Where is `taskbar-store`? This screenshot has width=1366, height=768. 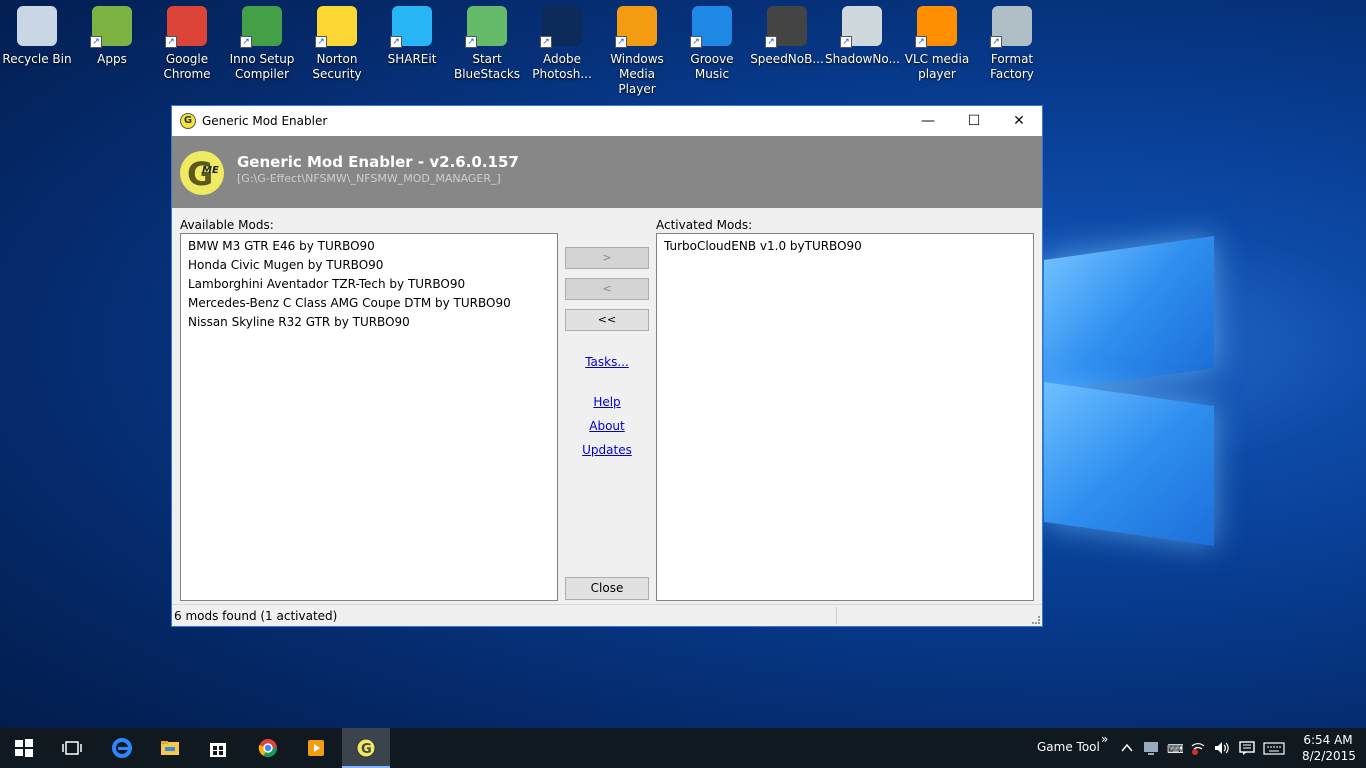 taskbar-store is located at coordinates (218, 748).